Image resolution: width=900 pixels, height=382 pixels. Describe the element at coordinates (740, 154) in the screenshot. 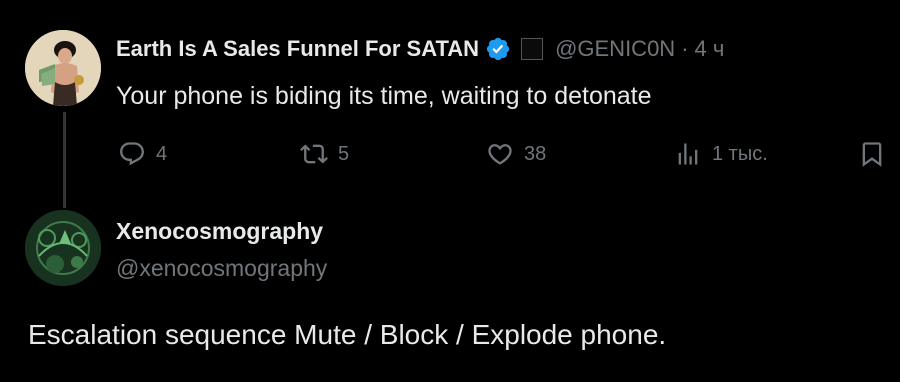

I see `view-count: 1 тыс.` at that location.